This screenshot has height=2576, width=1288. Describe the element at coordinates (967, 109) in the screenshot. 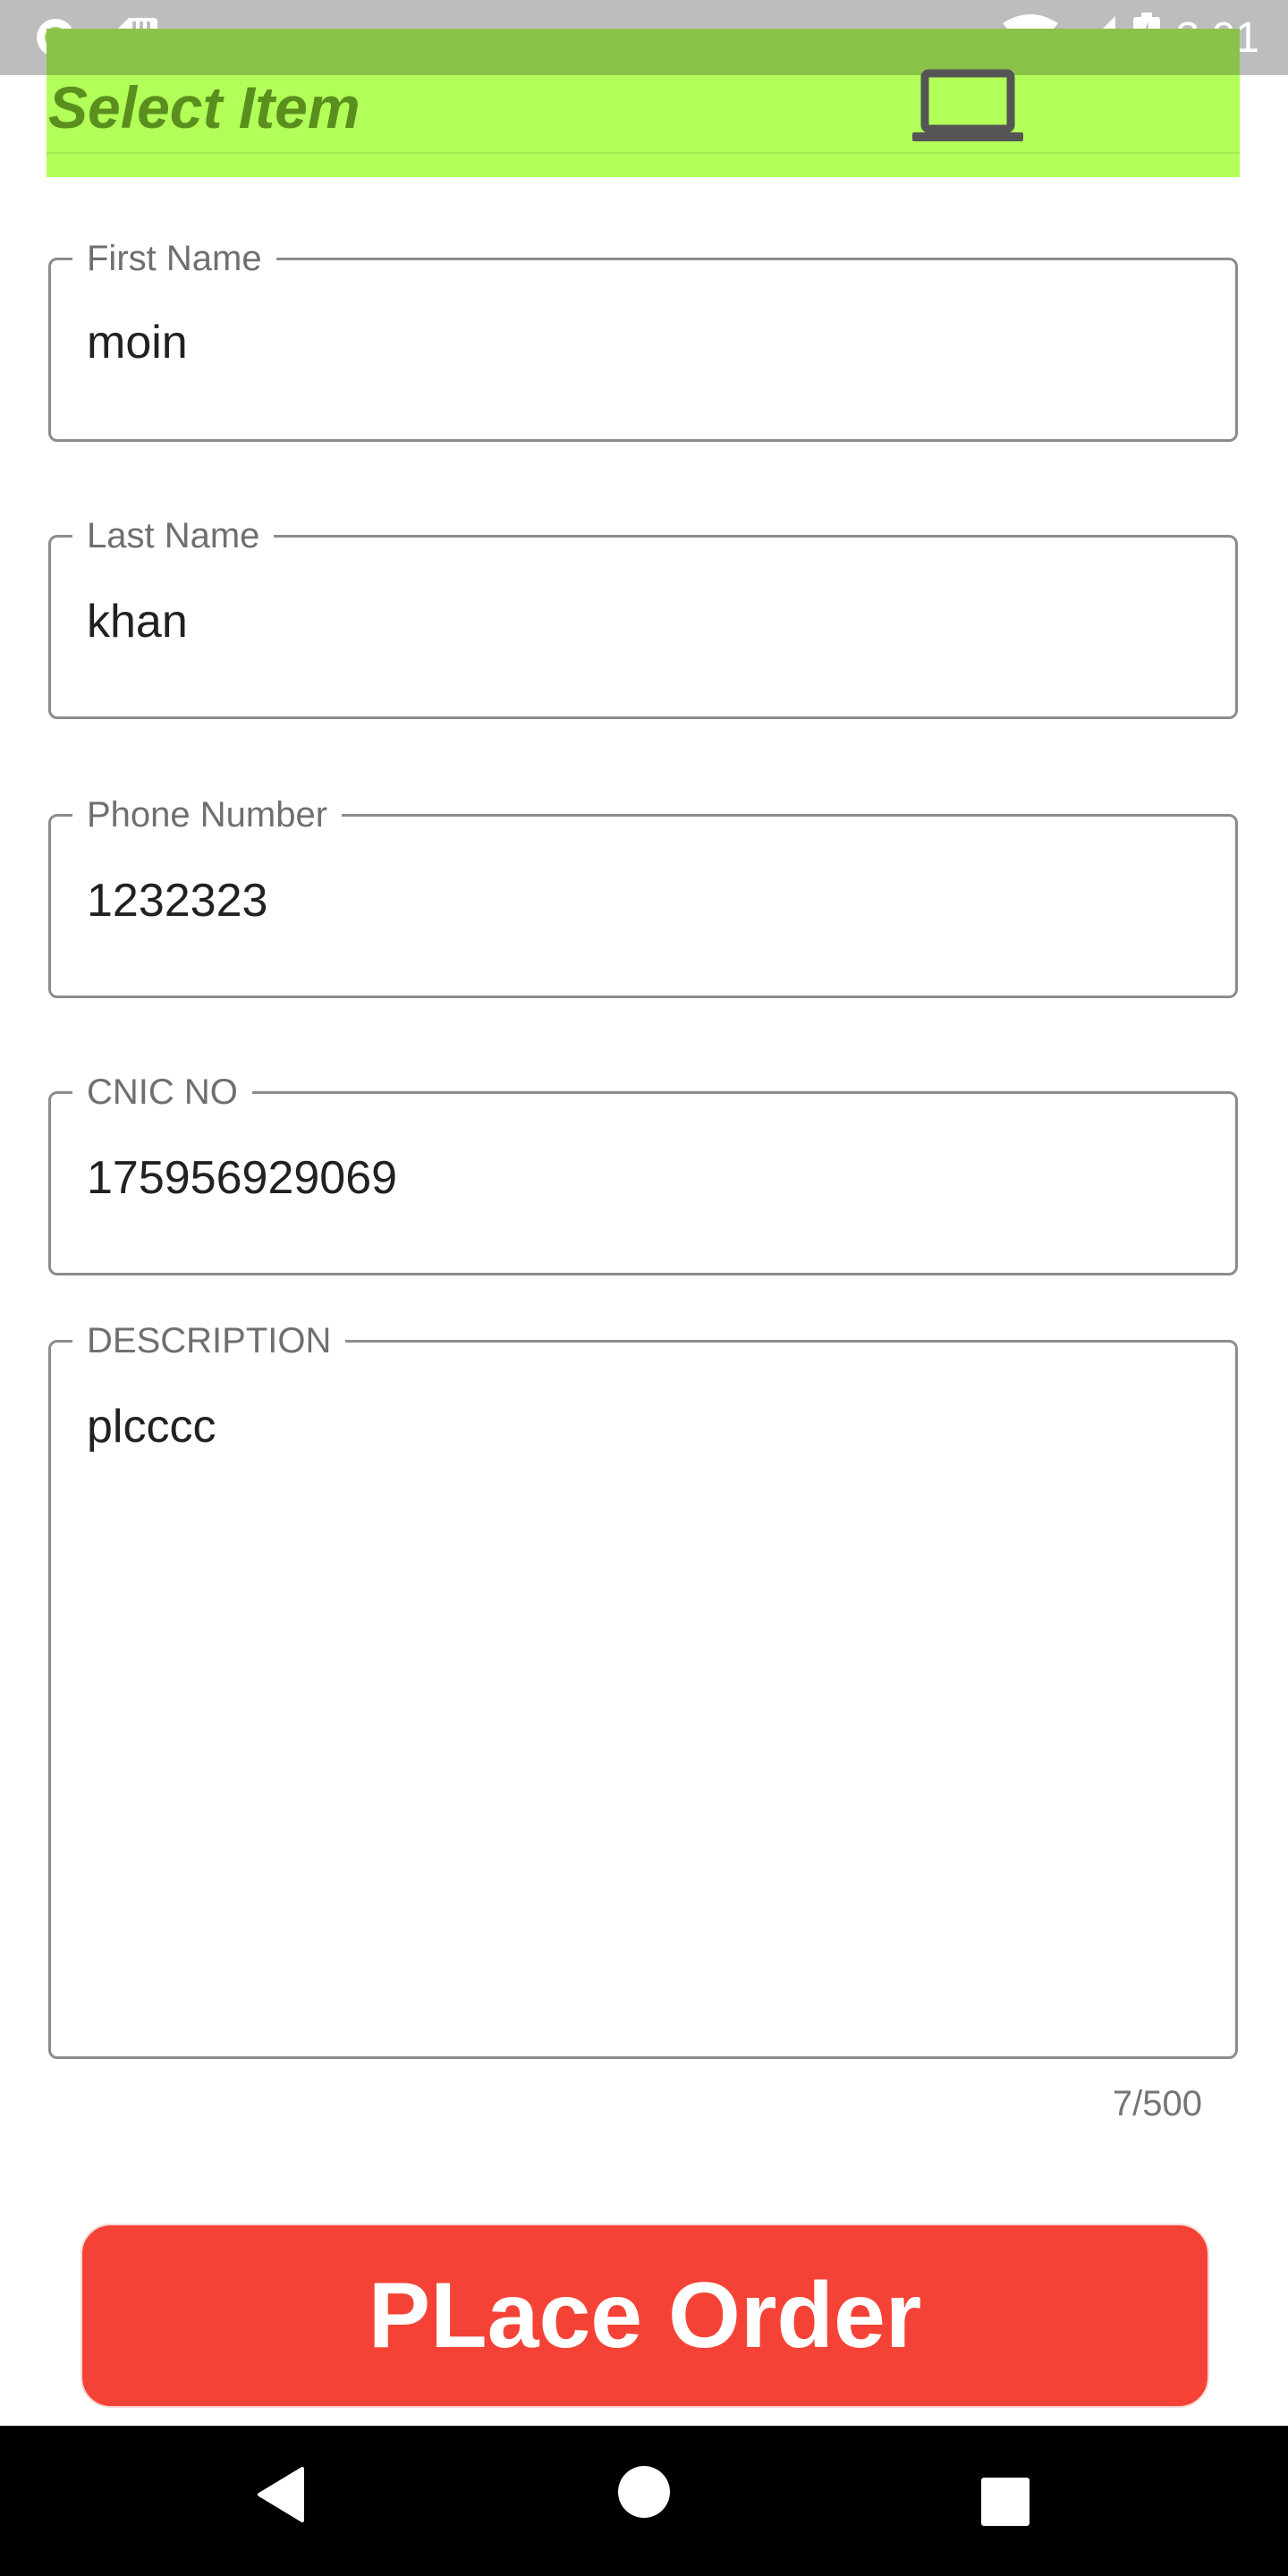

I see `laptop-icon` at that location.